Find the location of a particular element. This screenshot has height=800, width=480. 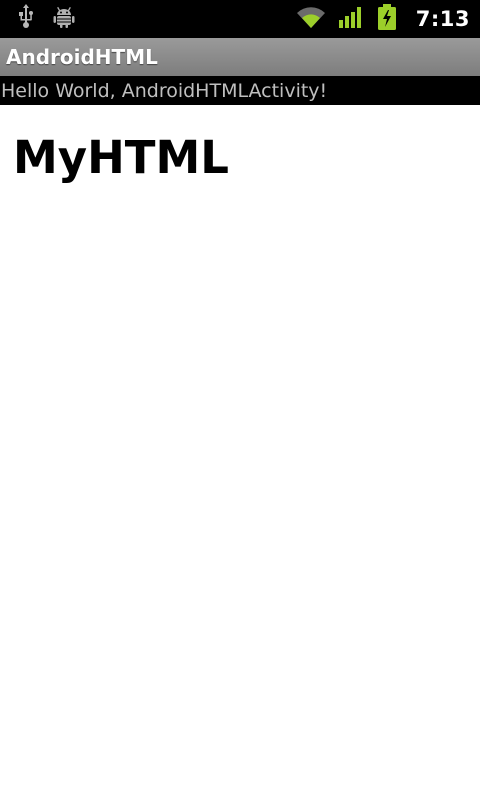

app-title: AndroidHTML is located at coordinates (82, 57).